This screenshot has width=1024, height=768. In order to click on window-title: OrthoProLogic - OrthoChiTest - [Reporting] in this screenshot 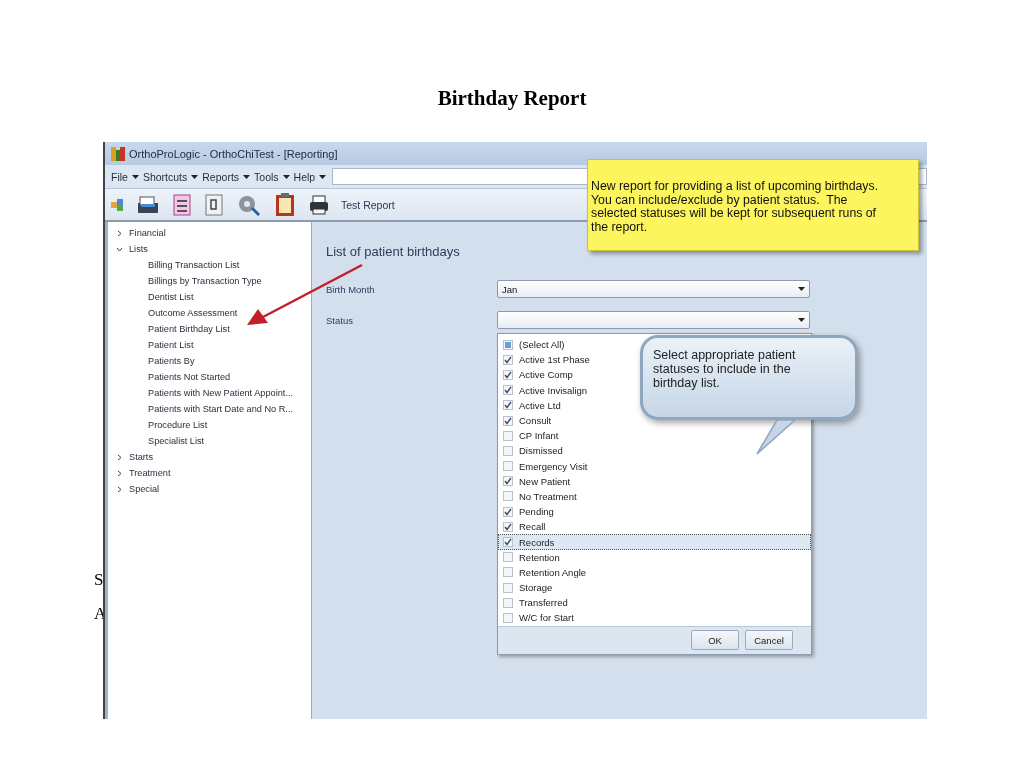, I will do `click(233, 153)`.